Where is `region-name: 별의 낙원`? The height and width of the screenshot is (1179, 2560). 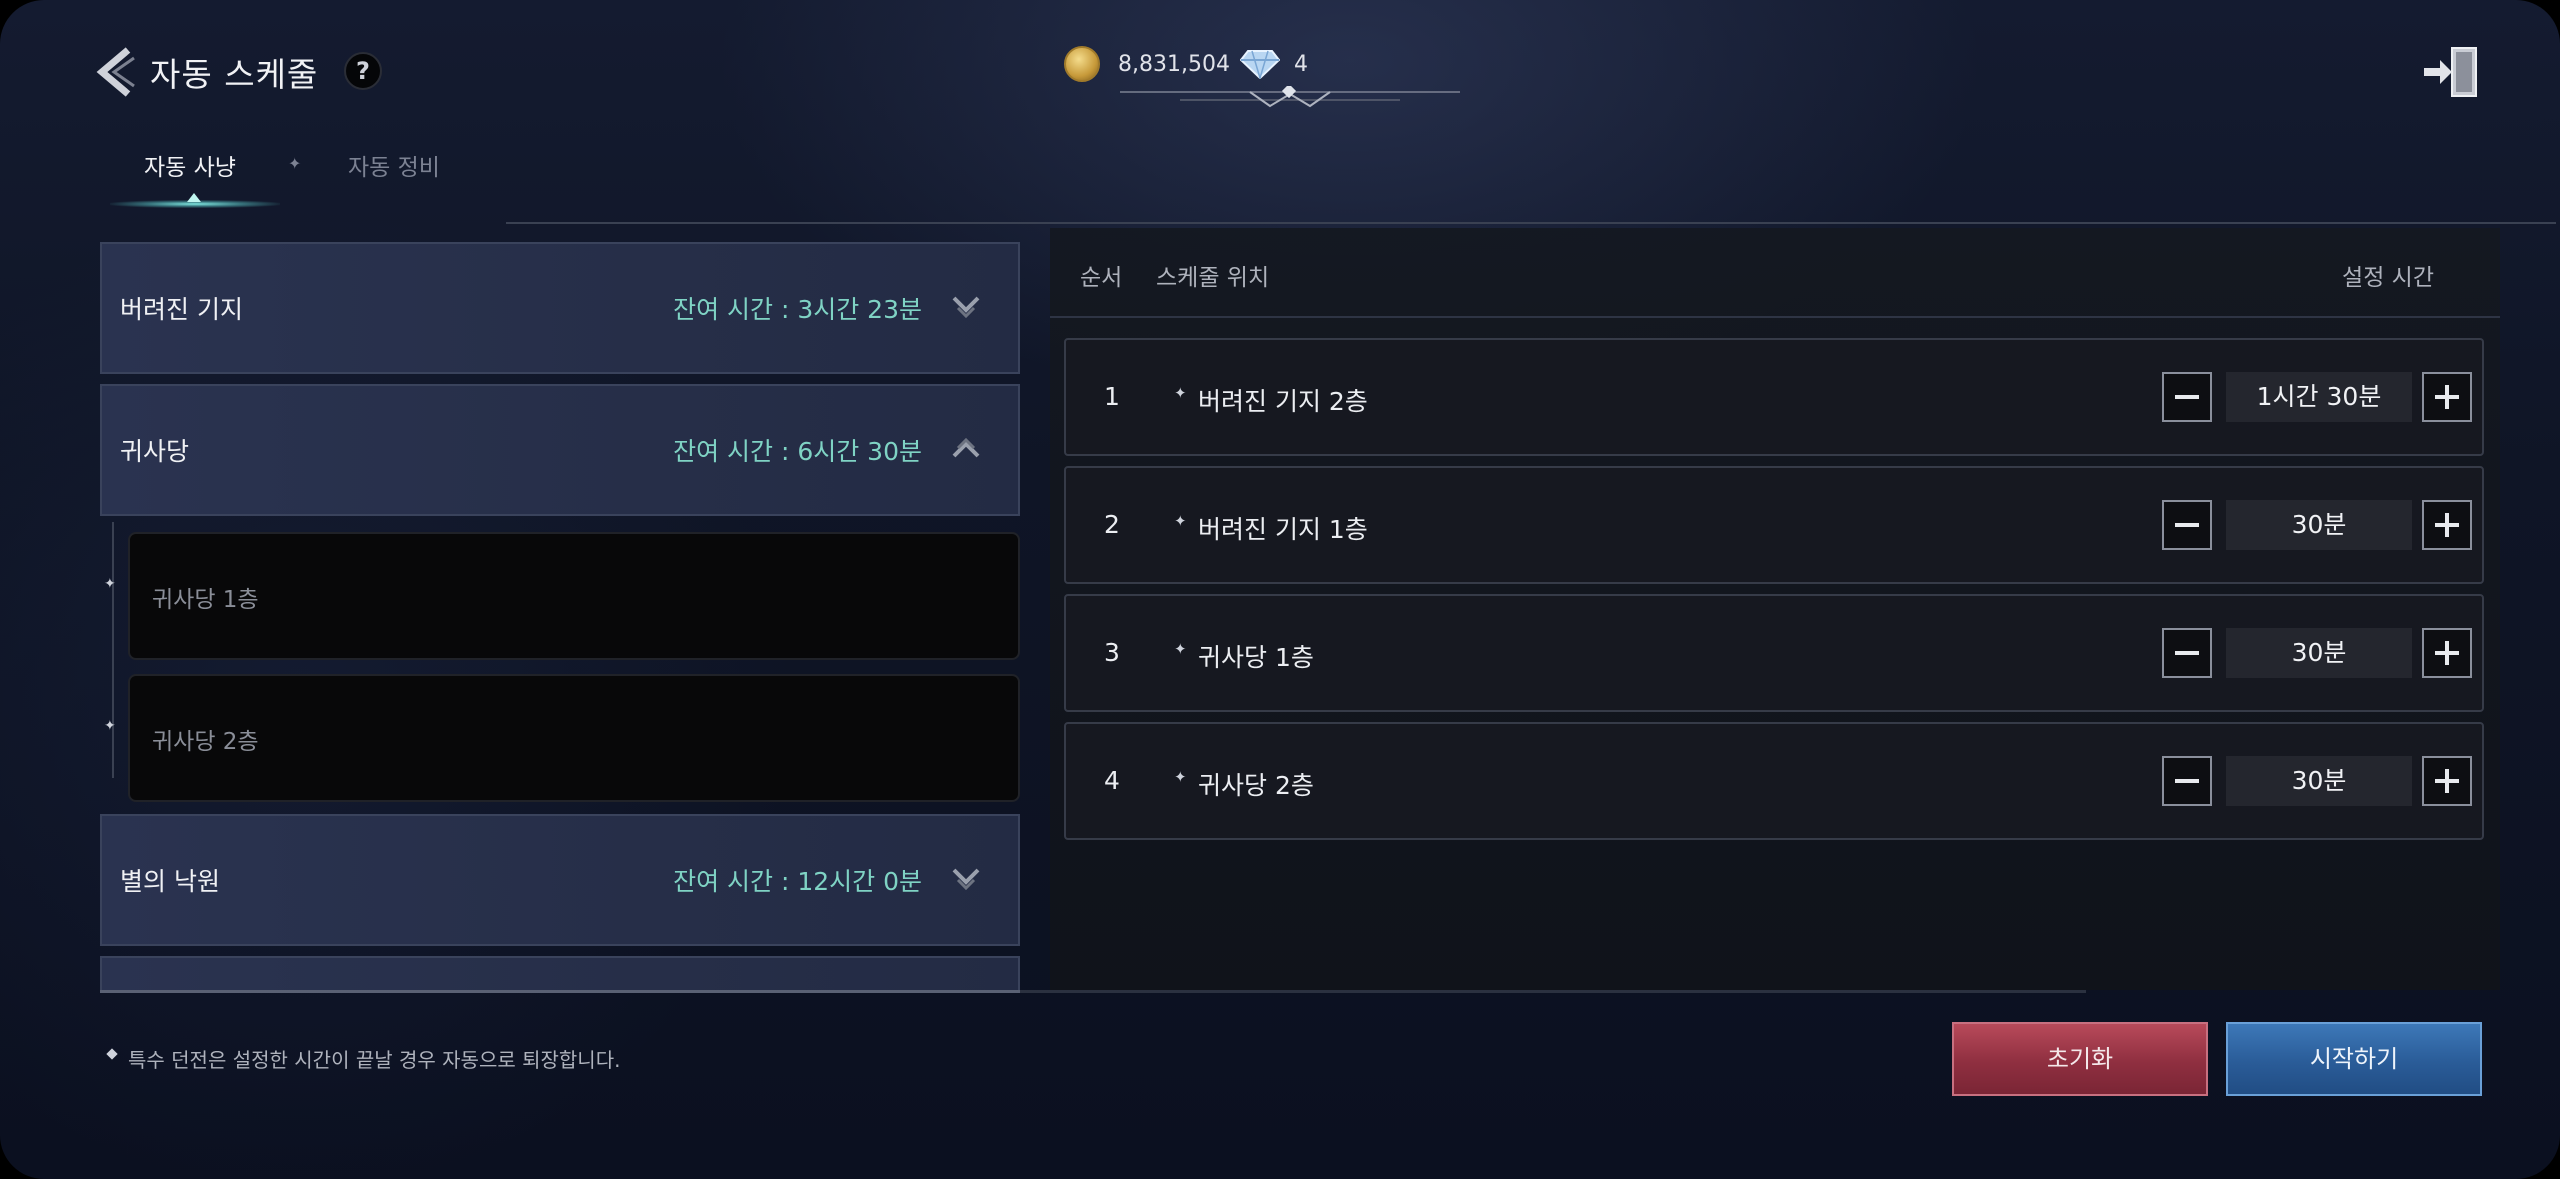 region-name: 별의 낙원 is located at coordinates (170, 881).